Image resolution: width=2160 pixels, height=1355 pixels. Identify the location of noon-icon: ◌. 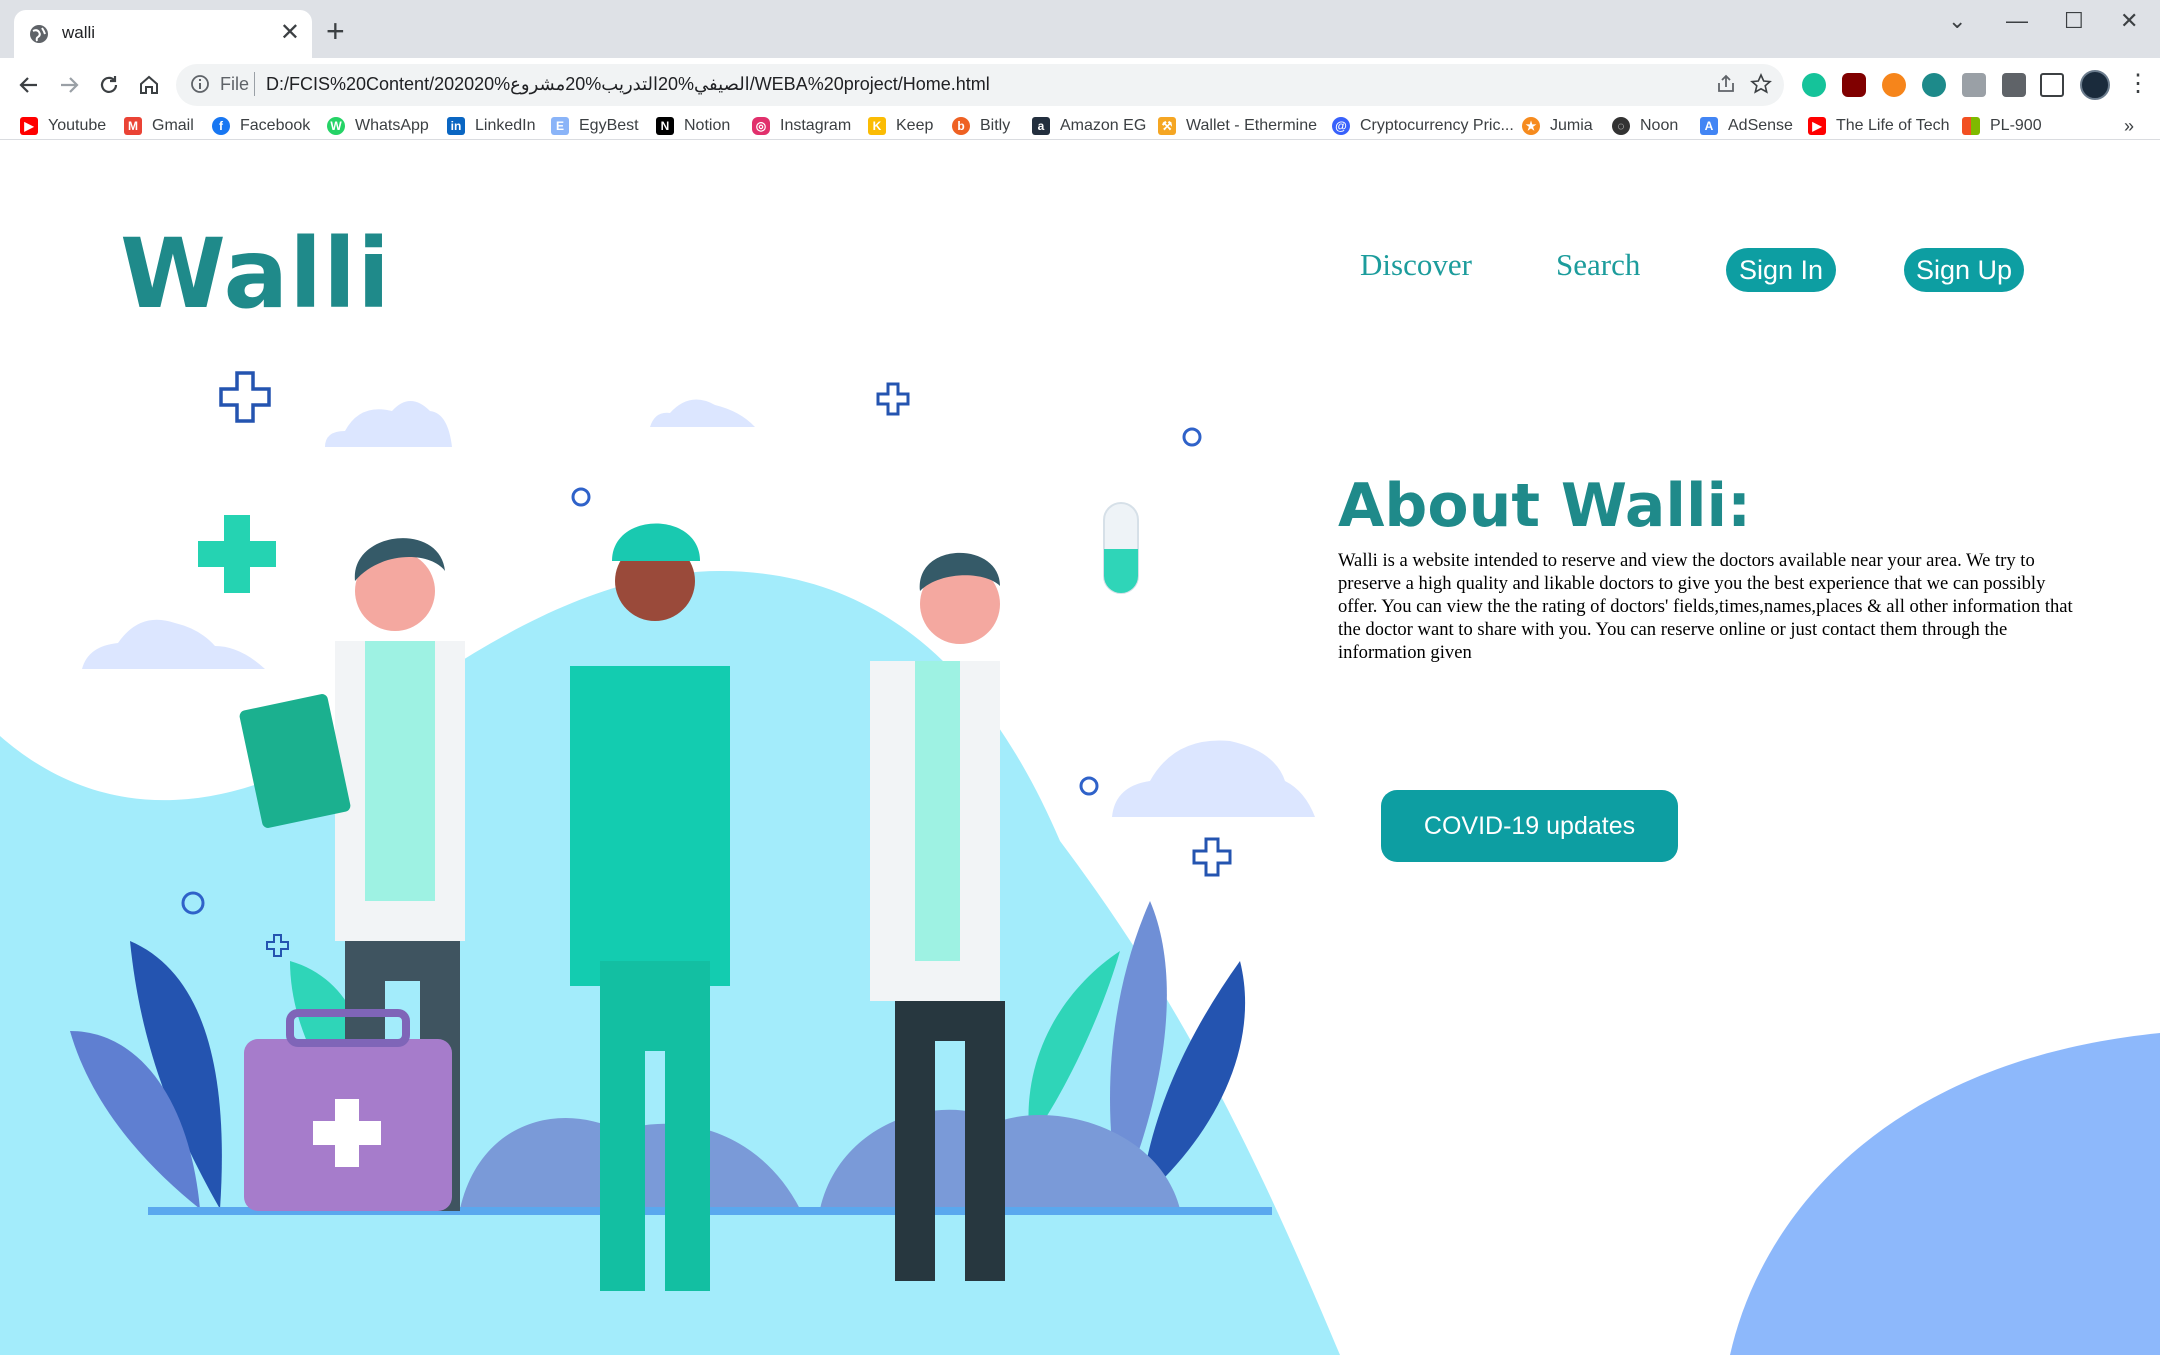
(1621, 126).